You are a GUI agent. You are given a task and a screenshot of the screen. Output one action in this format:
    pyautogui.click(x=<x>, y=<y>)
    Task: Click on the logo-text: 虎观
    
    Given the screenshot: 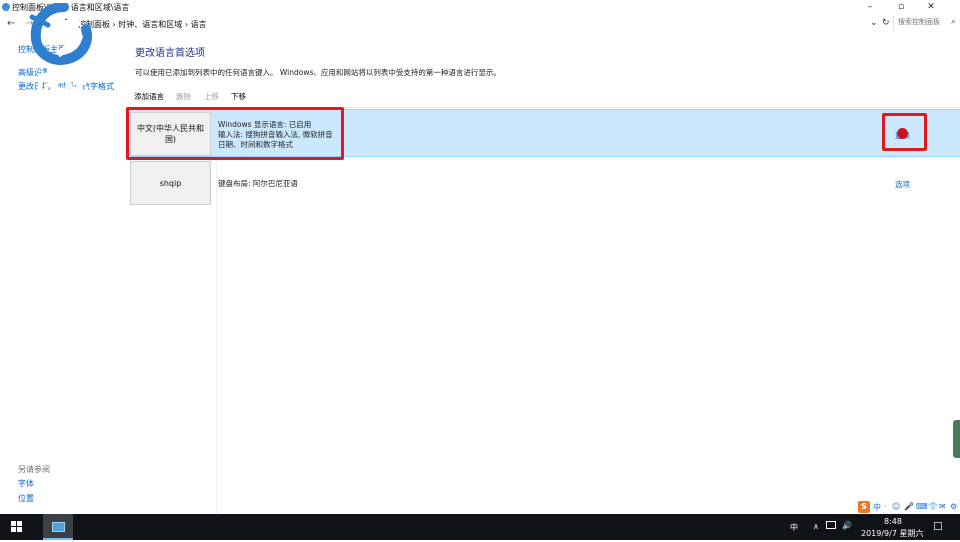 What is the action you would take?
    pyautogui.click(x=62, y=83)
    